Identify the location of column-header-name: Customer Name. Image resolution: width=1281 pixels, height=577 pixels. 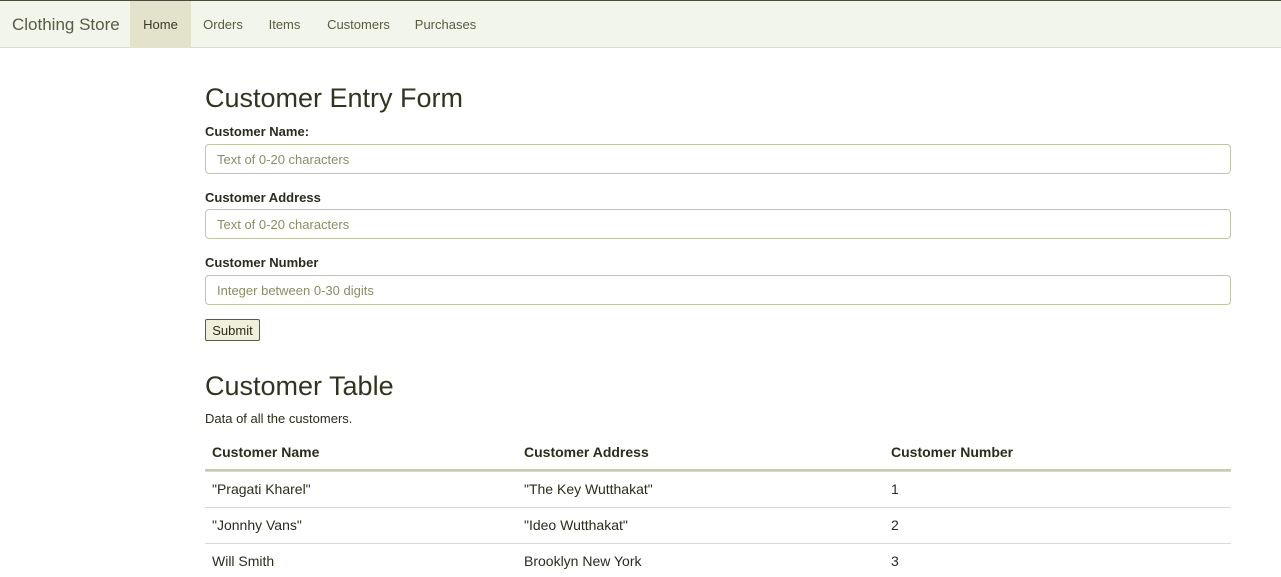
(266, 452).